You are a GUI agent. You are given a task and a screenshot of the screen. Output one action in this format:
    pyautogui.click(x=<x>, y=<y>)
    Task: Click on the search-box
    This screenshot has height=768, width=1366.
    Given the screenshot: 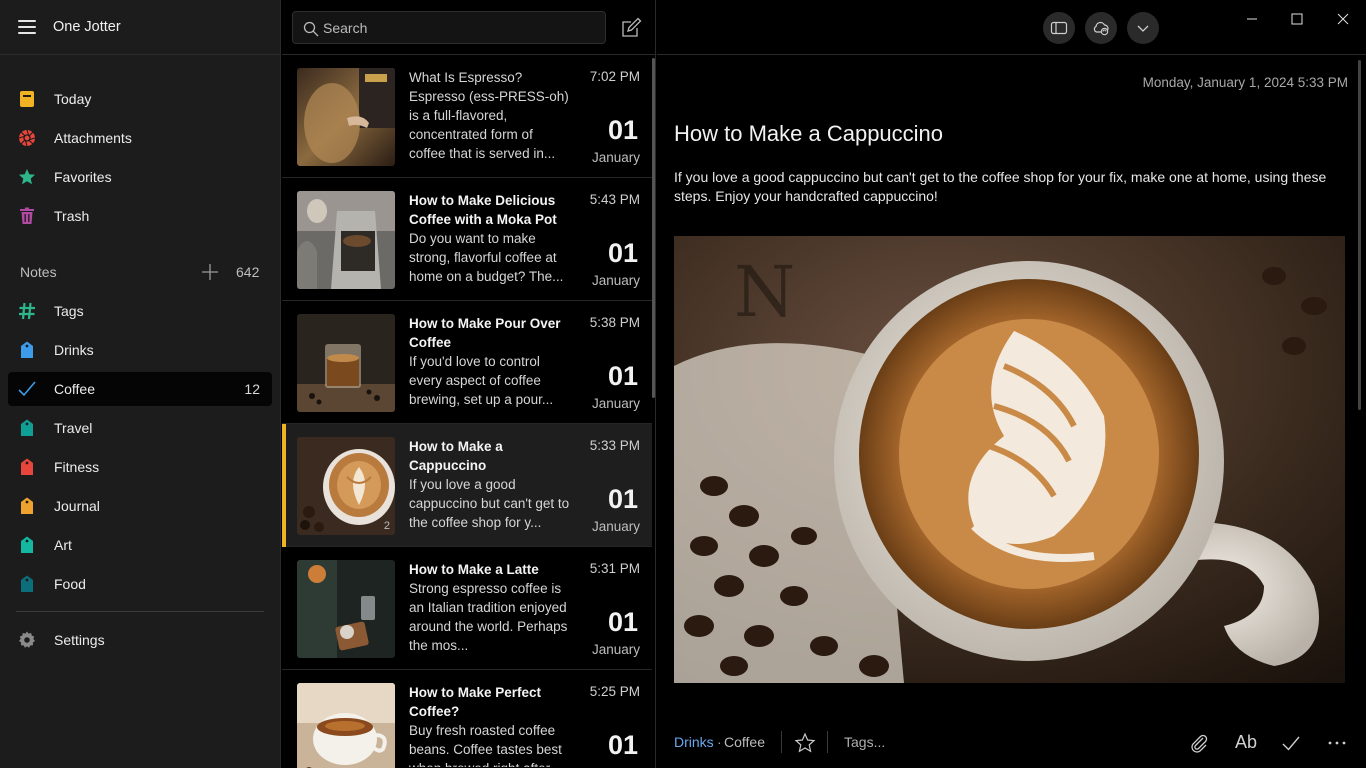 What is the action you would take?
    pyautogui.click(x=449, y=27)
    